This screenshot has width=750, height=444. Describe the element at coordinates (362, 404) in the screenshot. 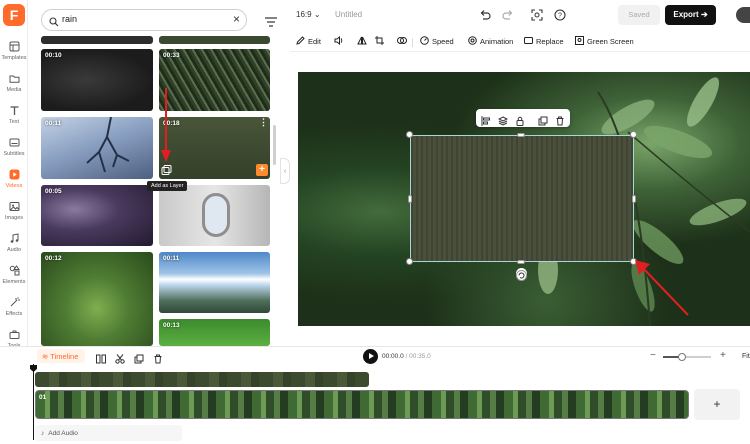

I see `main-track-clip` at that location.